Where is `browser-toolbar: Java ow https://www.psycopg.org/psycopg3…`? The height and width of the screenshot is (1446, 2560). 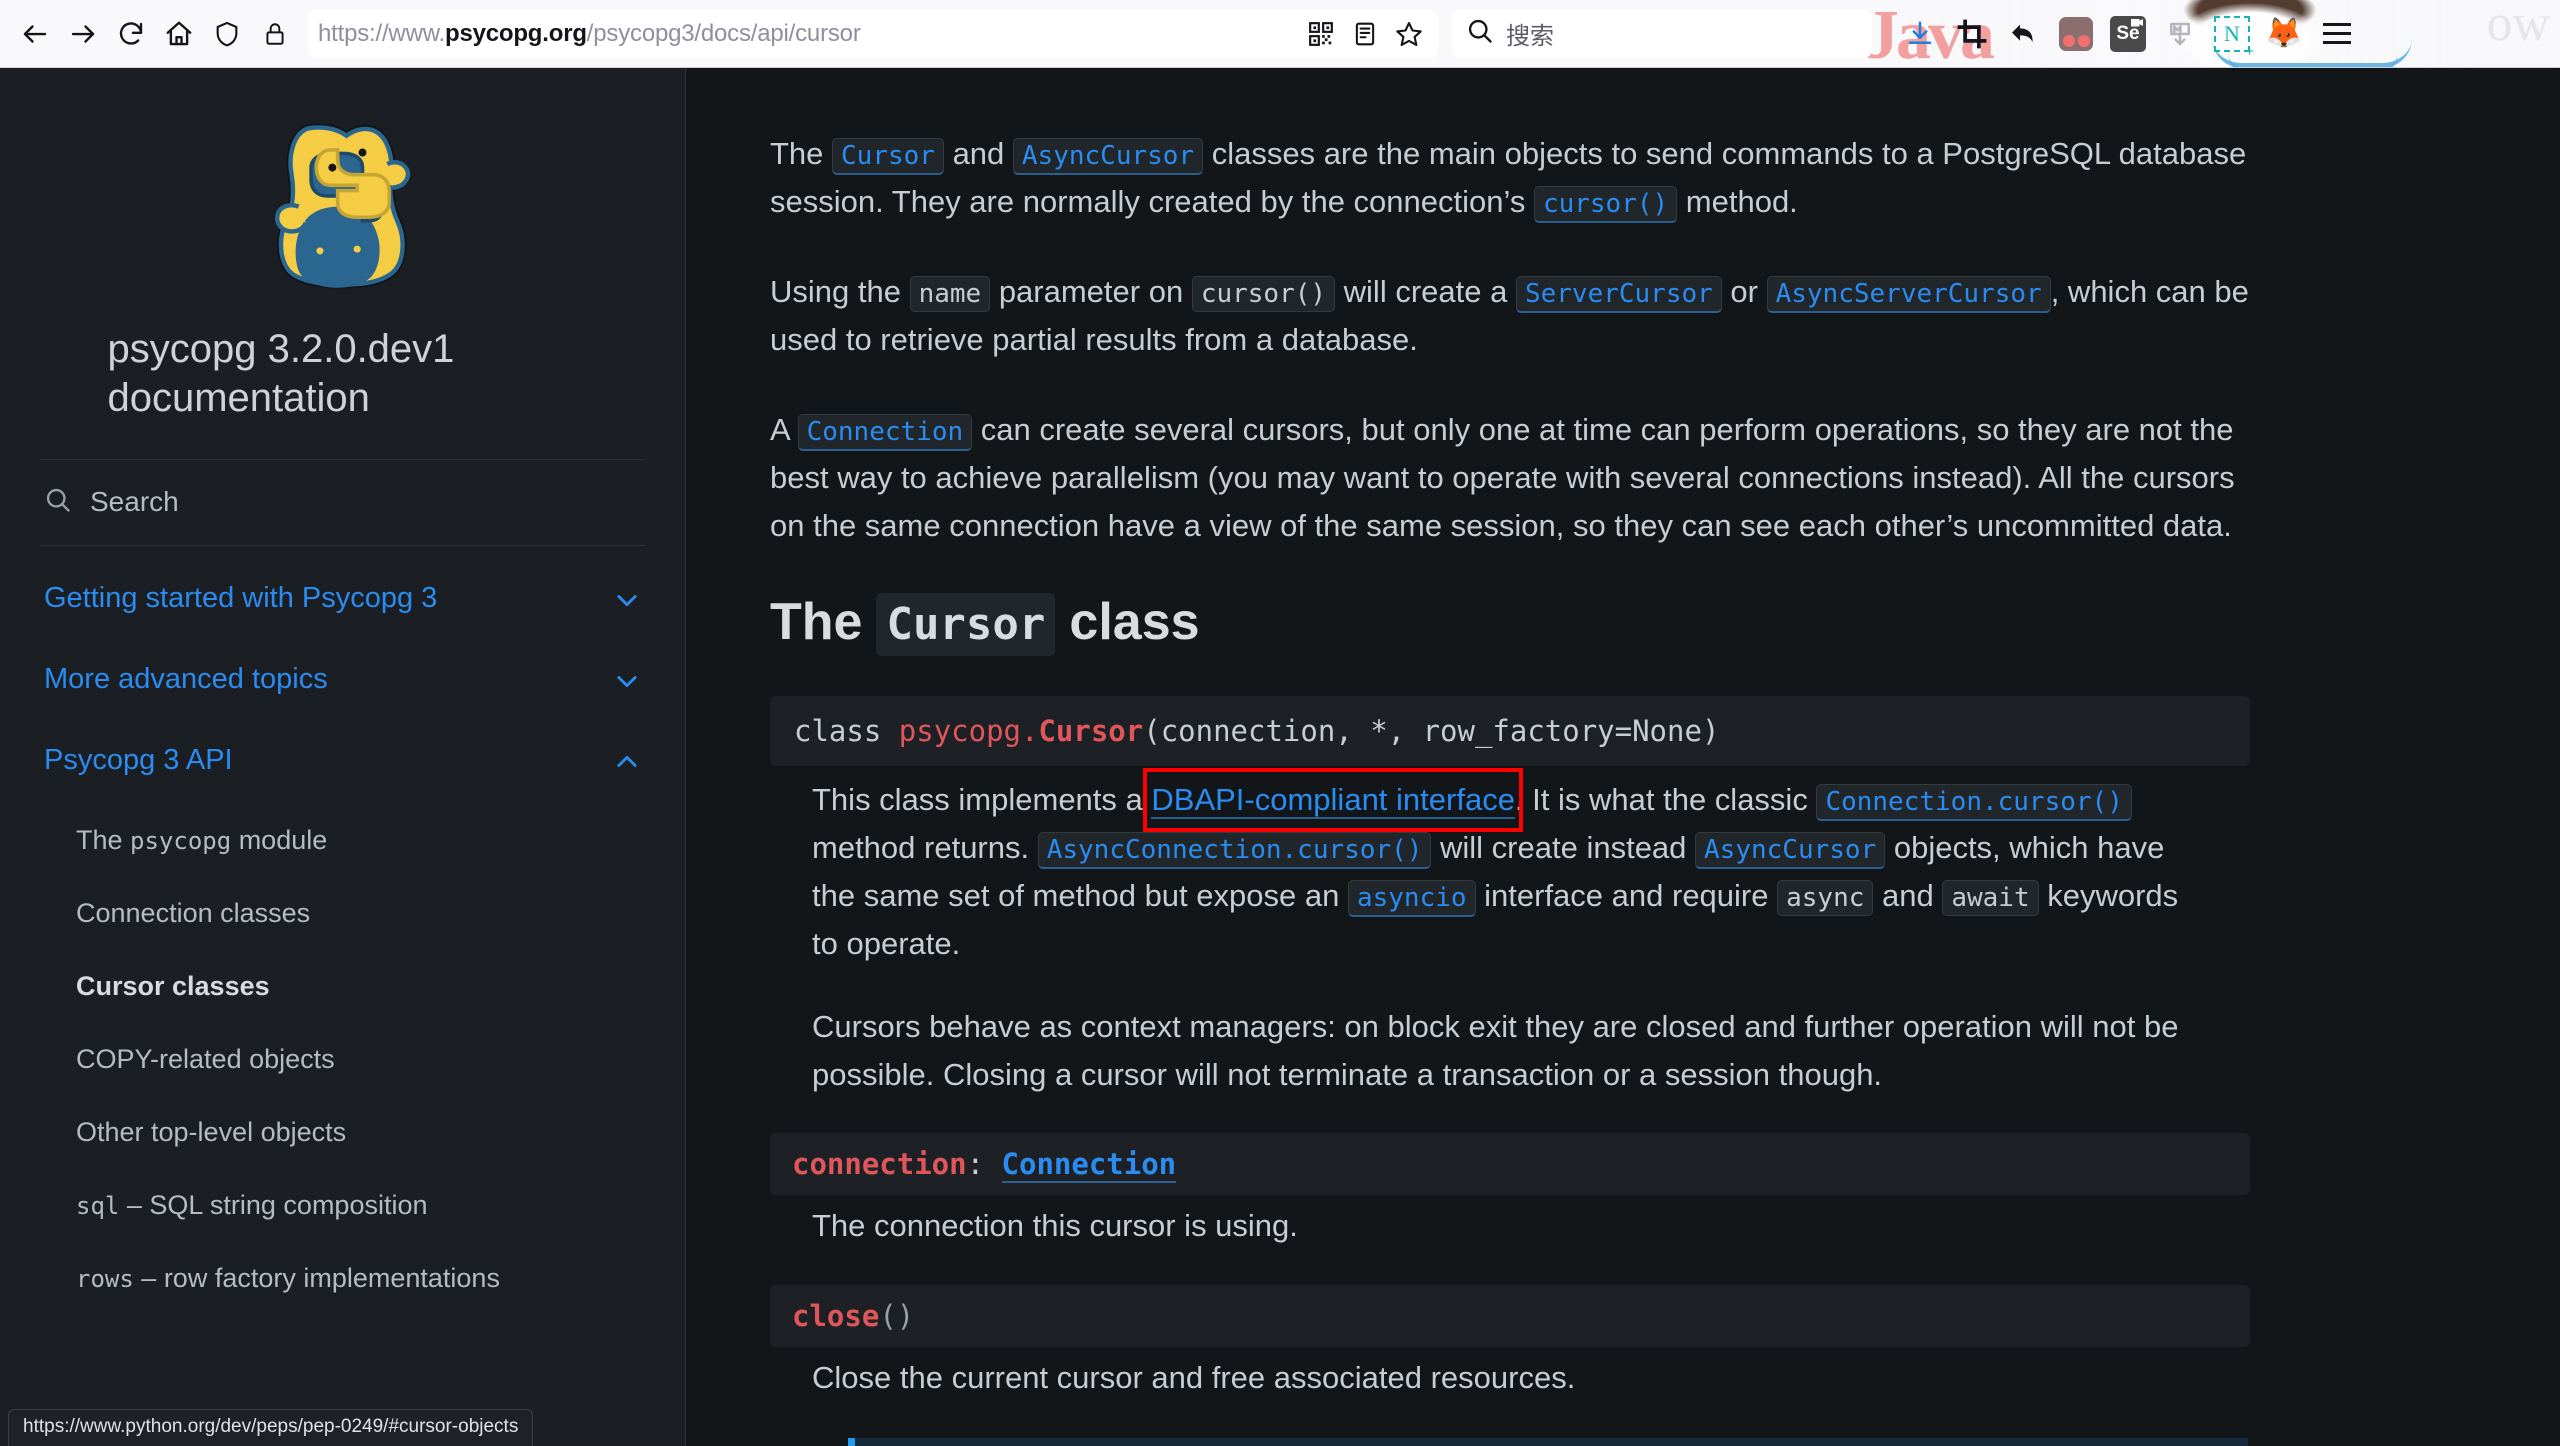
browser-toolbar: Java ow https://www.psycopg.org/psycopg3… is located at coordinates (1280, 34).